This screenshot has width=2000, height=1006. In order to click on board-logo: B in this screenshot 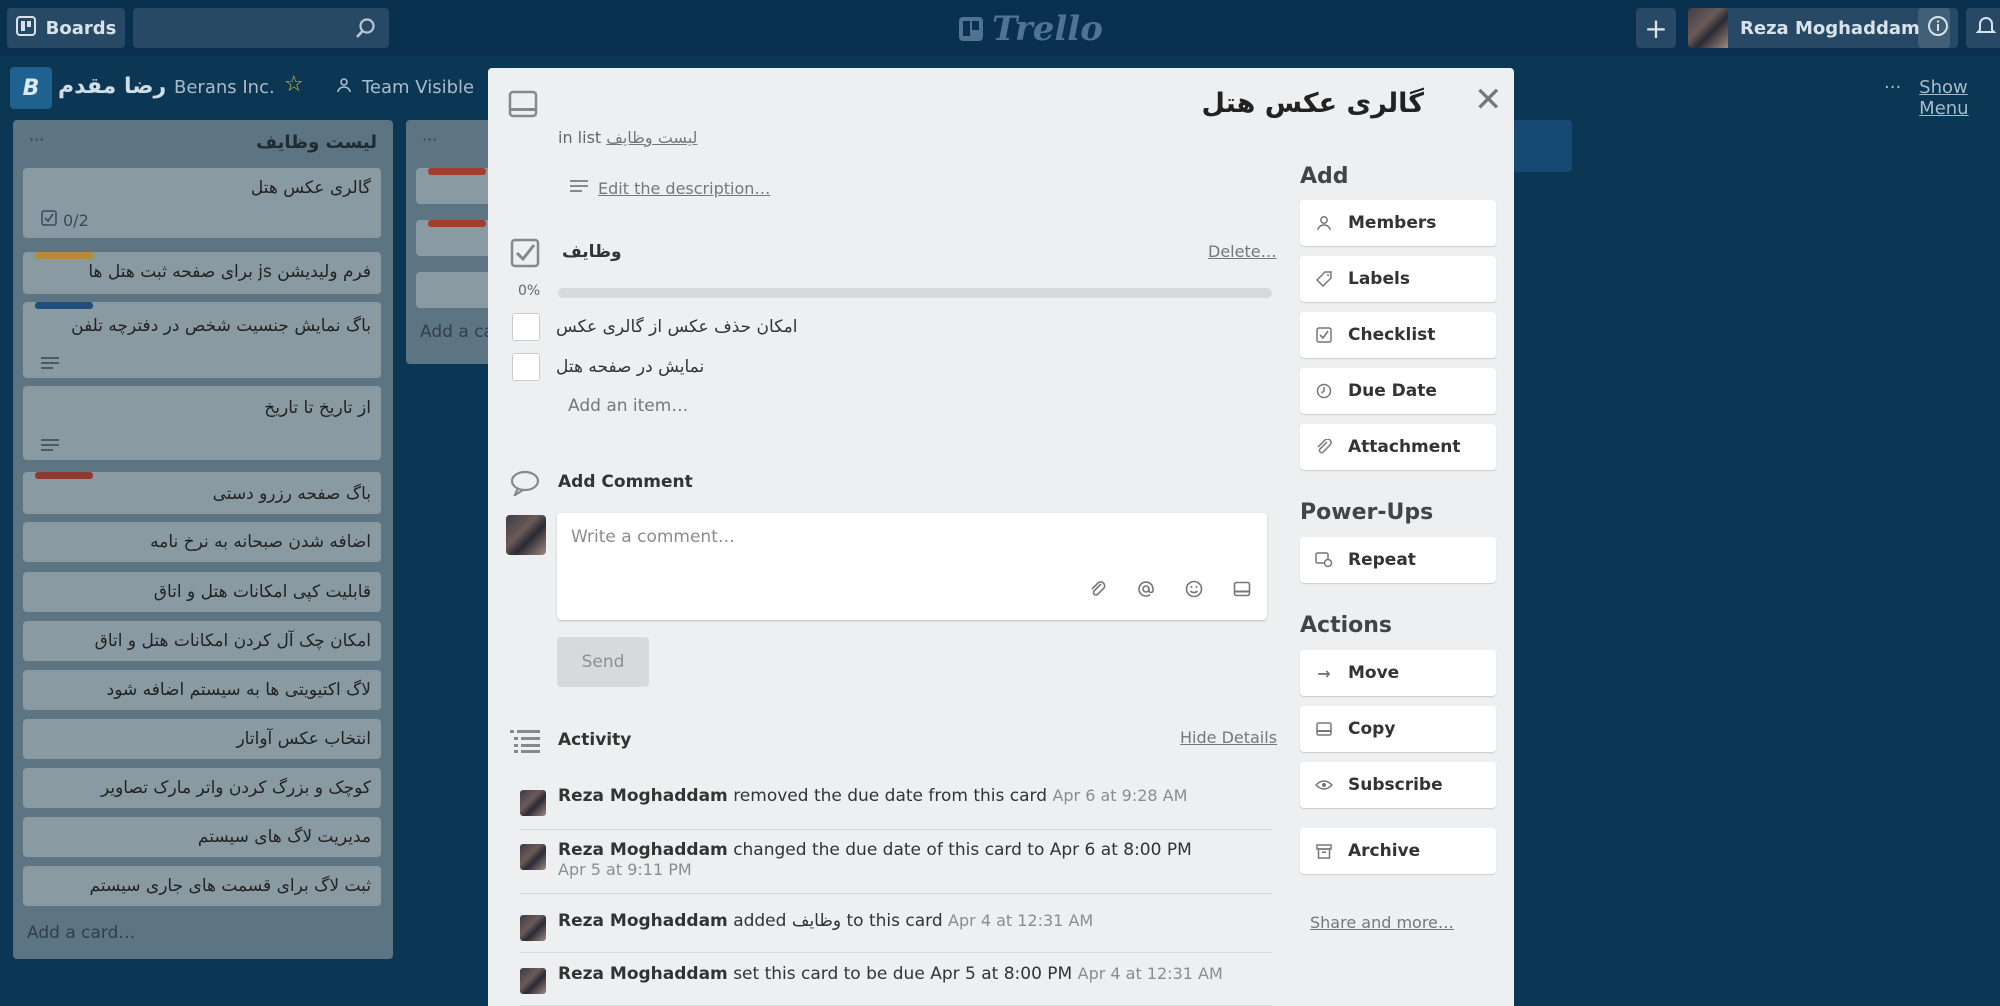, I will do `click(31, 88)`.